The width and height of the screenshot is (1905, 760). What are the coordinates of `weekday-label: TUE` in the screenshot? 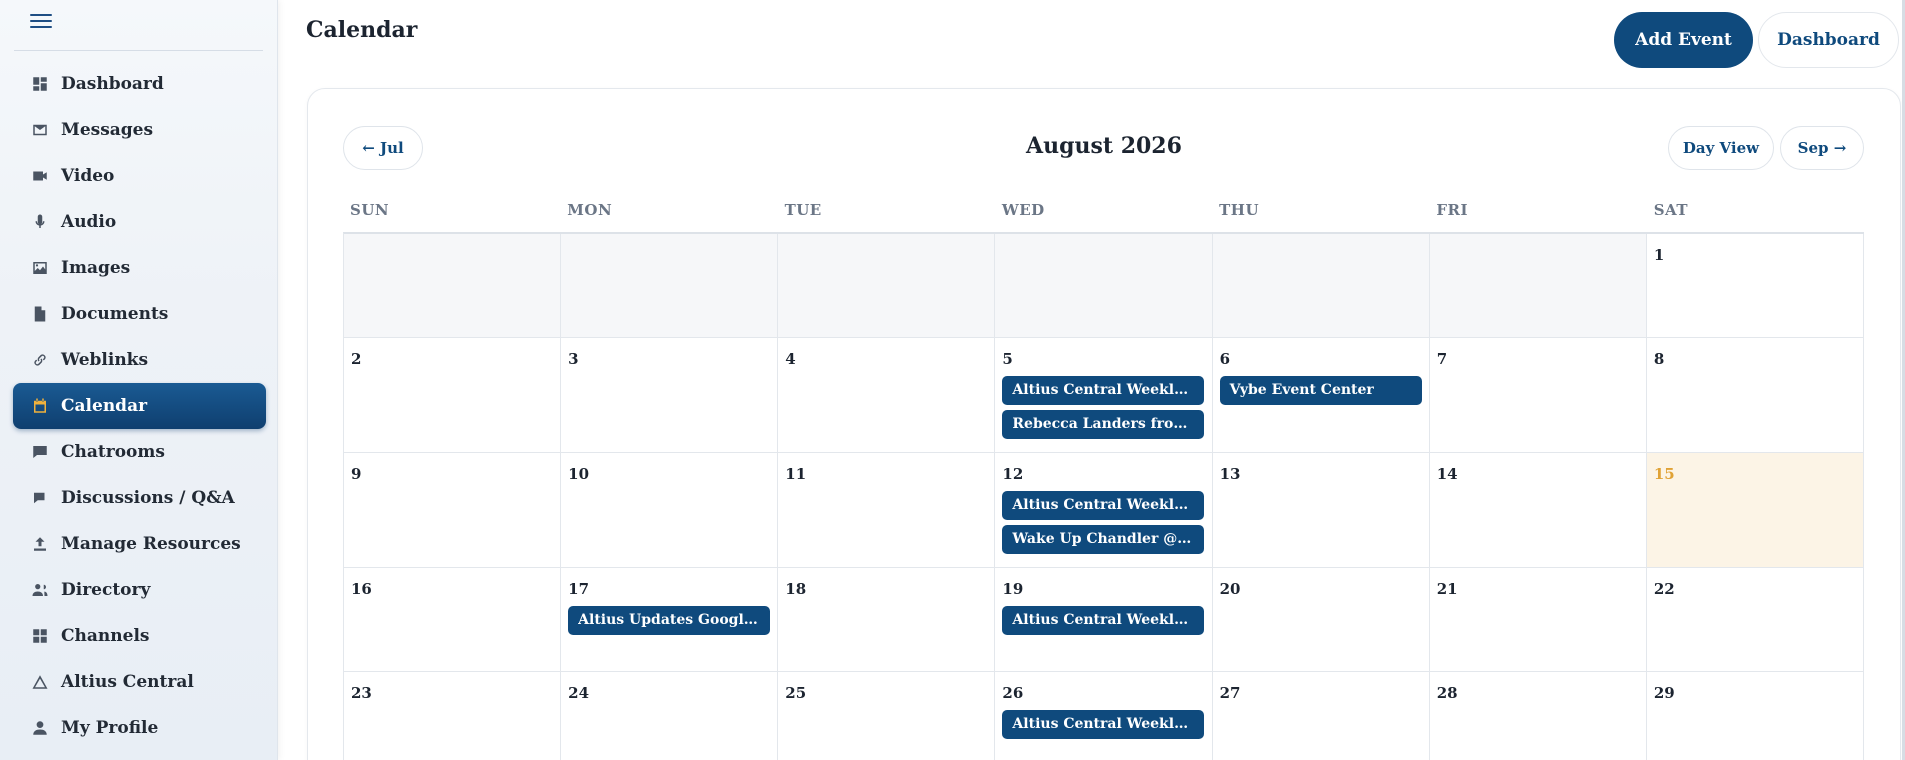 It's located at (803, 210).